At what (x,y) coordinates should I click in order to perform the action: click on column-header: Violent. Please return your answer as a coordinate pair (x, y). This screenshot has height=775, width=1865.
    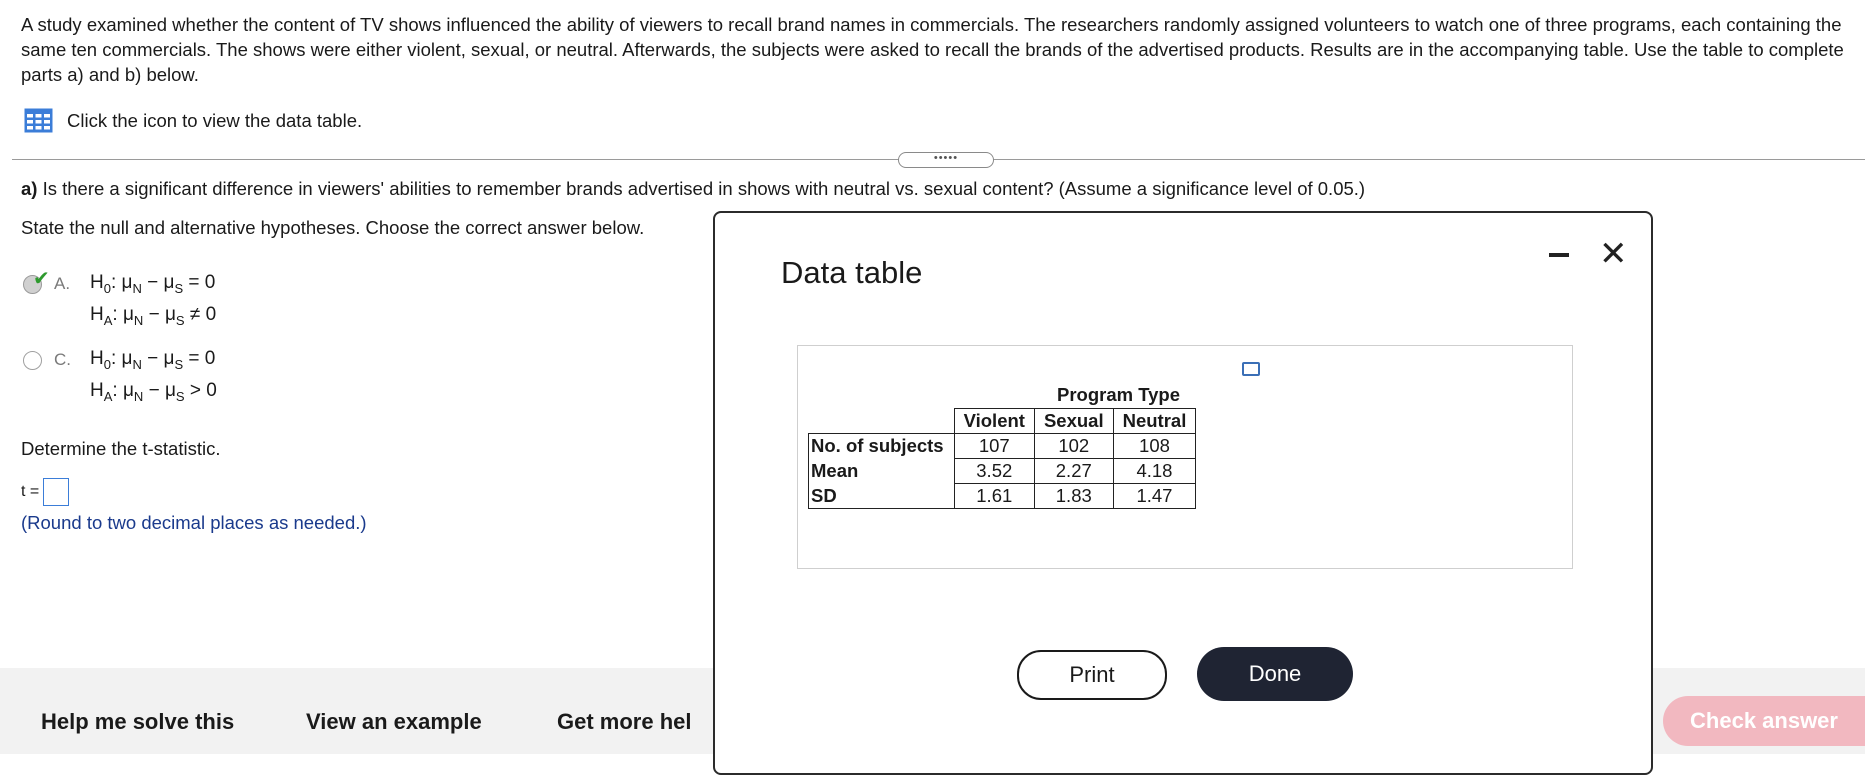
    Looking at the image, I should click on (994, 421).